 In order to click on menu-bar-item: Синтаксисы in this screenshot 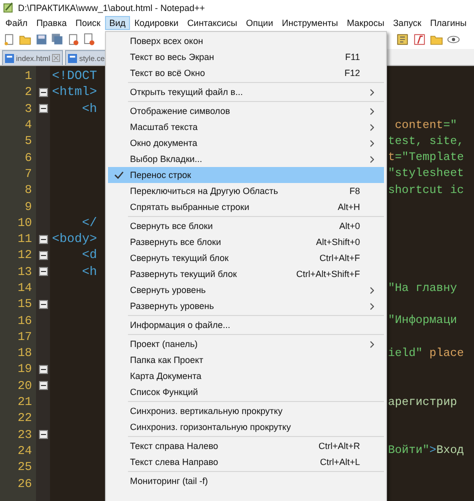, I will do `click(212, 23)`.